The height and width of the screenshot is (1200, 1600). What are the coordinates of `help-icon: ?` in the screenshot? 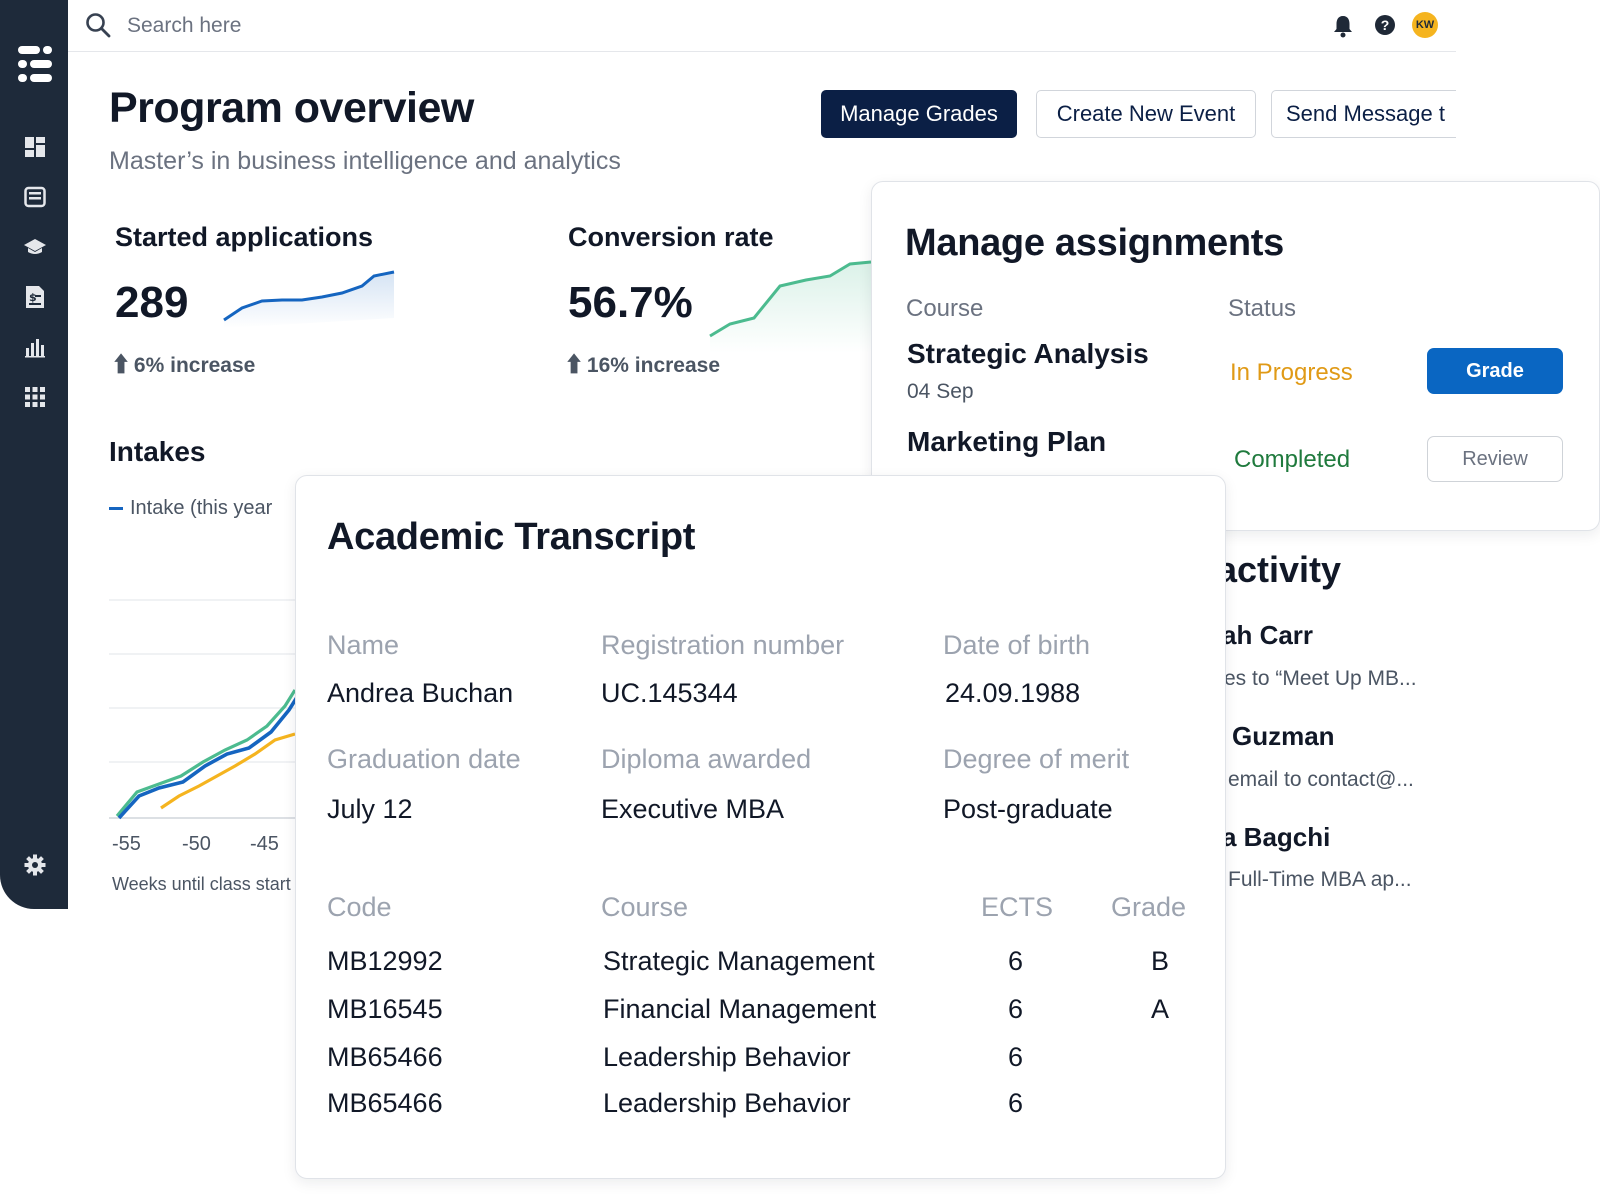 It's located at (1385, 25).